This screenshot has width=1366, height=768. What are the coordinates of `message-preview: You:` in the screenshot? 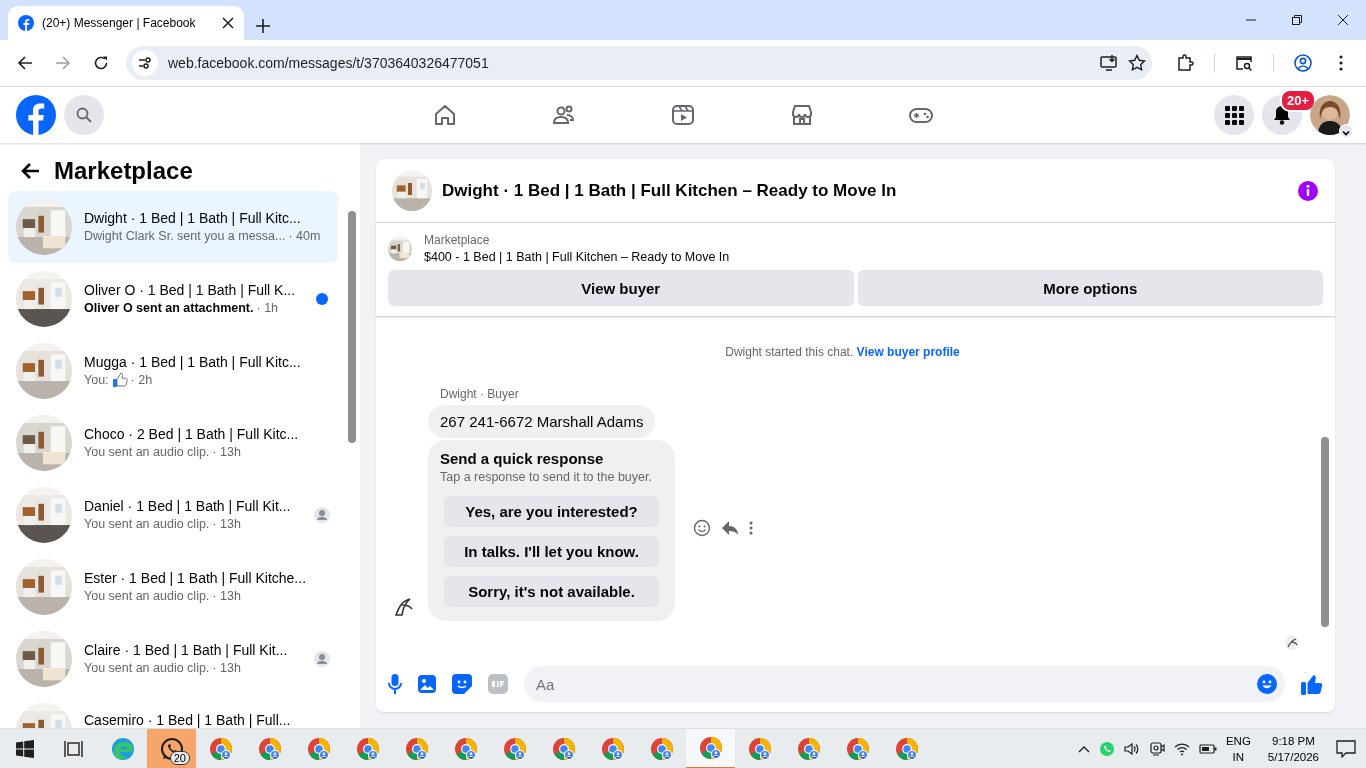 It's located at (96, 380).